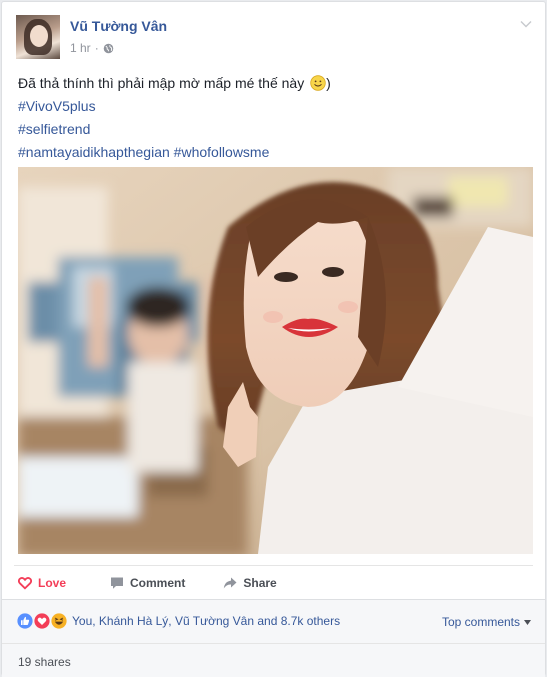 This screenshot has height=677, width=547. What do you see at coordinates (230, 583) in the screenshot?
I see `share-icon` at bounding box center [230, 583].